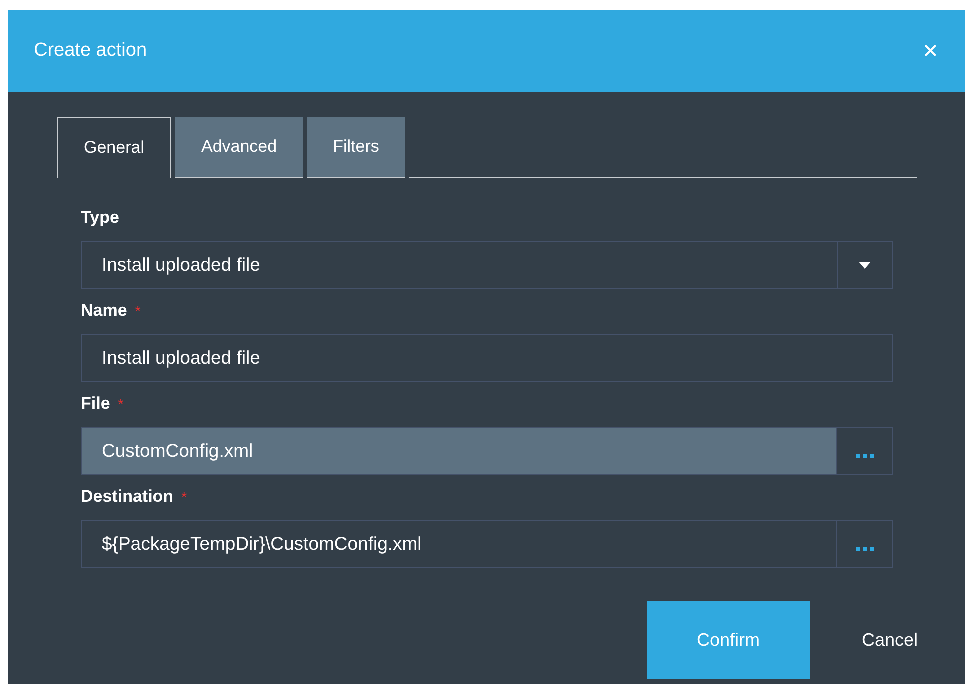 The height and width of the screenshot is (684, 967). I want to click on input-field: CustomConfig.xml, so click(459, 451).